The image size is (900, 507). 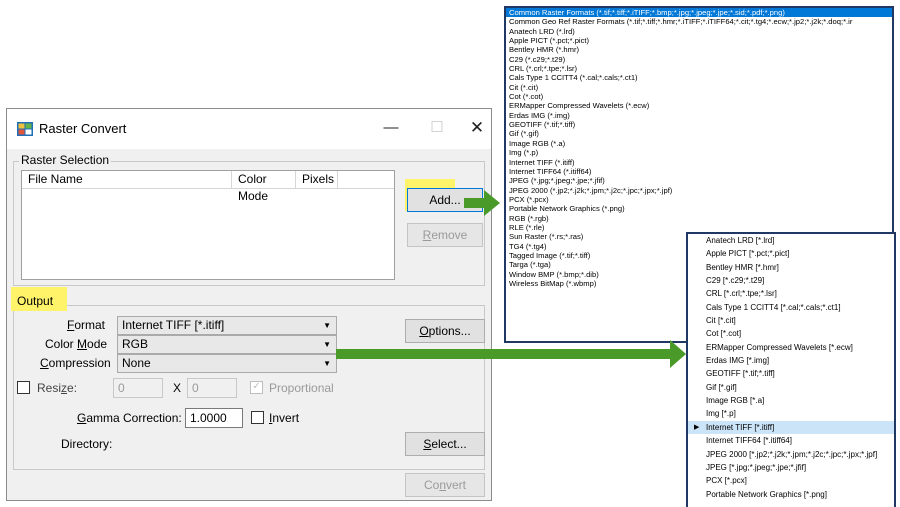 What do you see at coordinates (511, 279) in the screenshot?
I see `annotation-arrows` at bounding box center [511, 279].